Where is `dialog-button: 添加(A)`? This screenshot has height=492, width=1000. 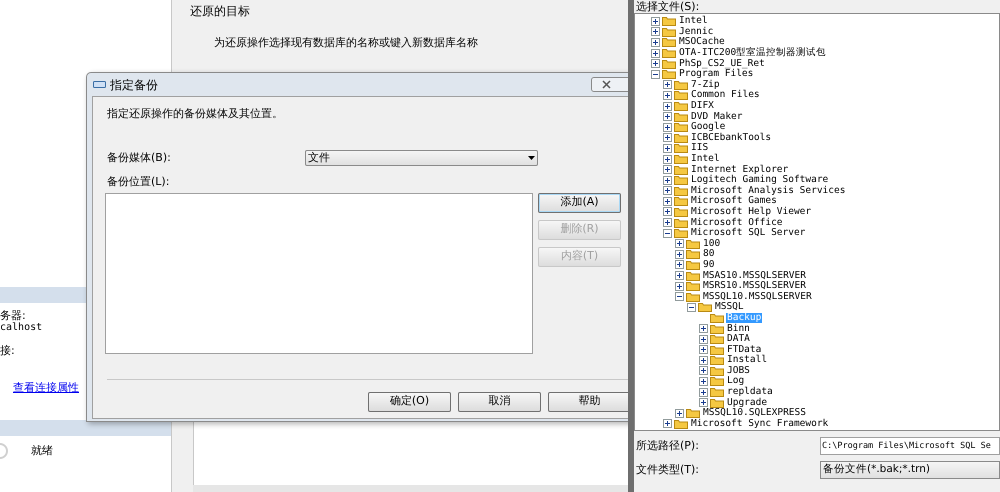
dialog-button: 添加(A) is located at coordinates (579, 202).